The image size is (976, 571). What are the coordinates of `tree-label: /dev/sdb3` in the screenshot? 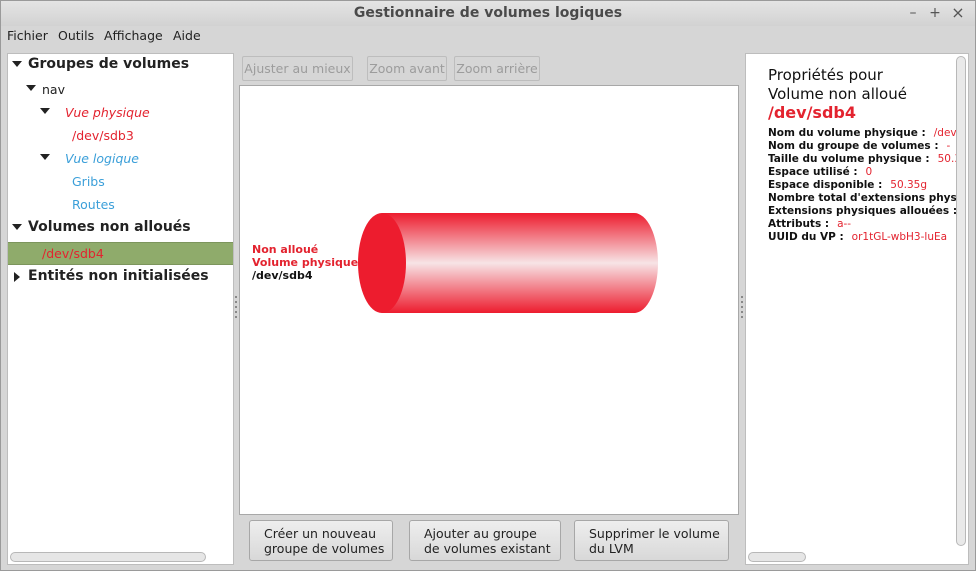 It's located at (103, 135).